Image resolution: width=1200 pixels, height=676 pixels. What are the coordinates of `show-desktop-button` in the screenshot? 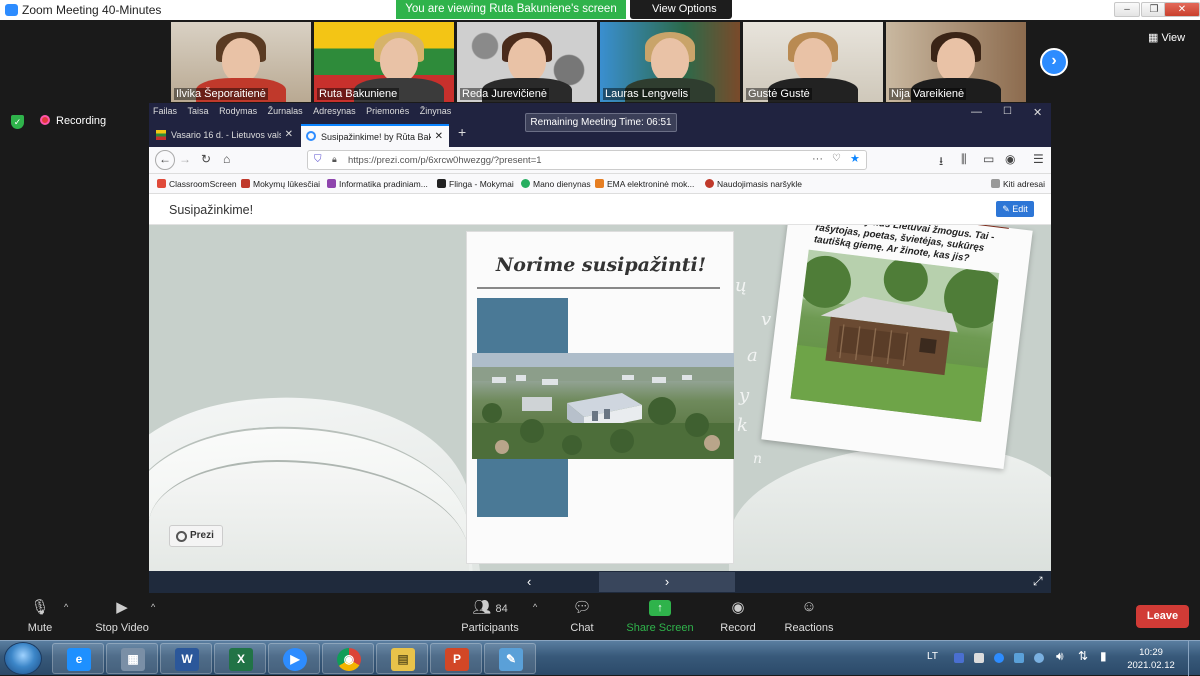 It's located at (1194, 658).